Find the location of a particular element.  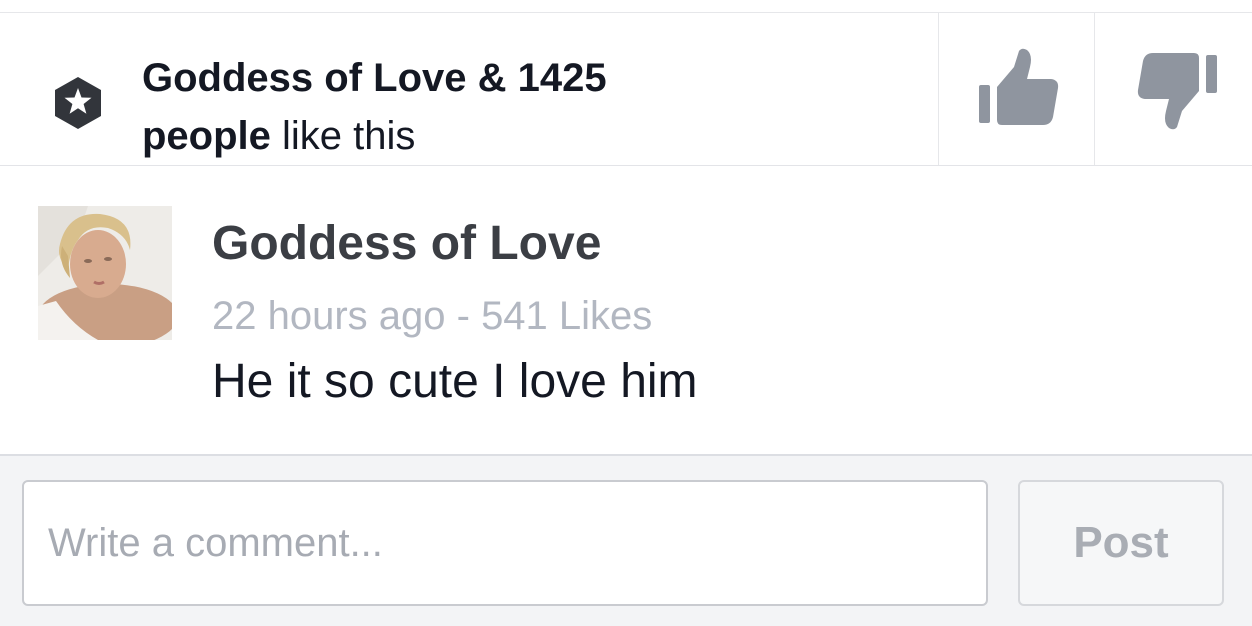

comment-timestamp: 22 hours ago is located at coordinates (329, 316).